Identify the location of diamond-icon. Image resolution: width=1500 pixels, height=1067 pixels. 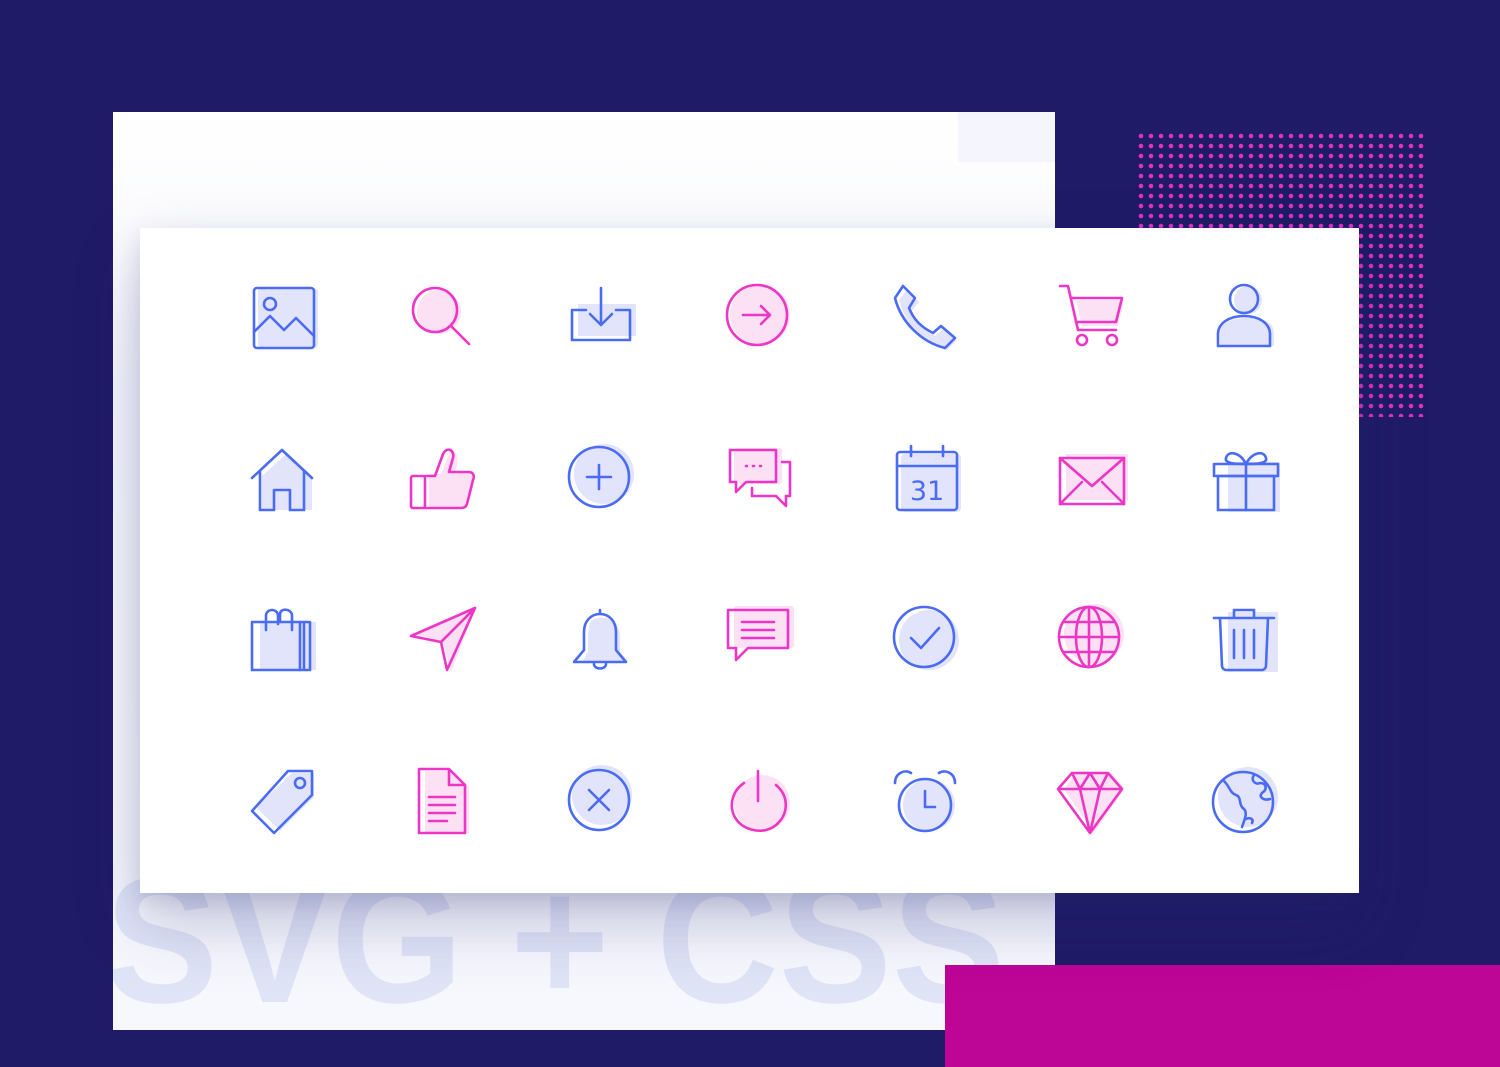
(1092, 803).